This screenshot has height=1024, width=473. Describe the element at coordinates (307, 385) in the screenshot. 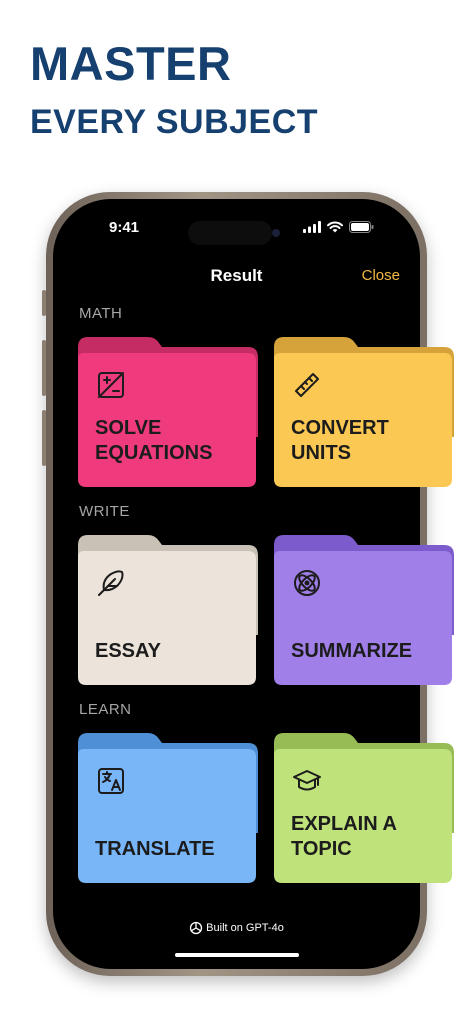

I see `ruler-icon` at that location.